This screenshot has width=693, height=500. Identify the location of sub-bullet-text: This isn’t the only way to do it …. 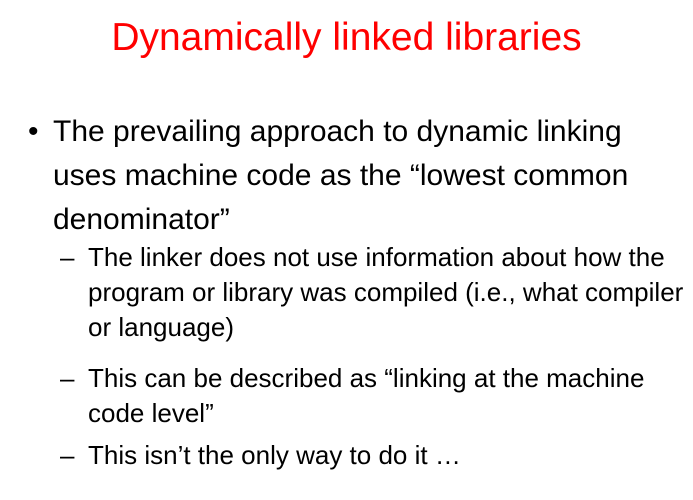
(274, 455).